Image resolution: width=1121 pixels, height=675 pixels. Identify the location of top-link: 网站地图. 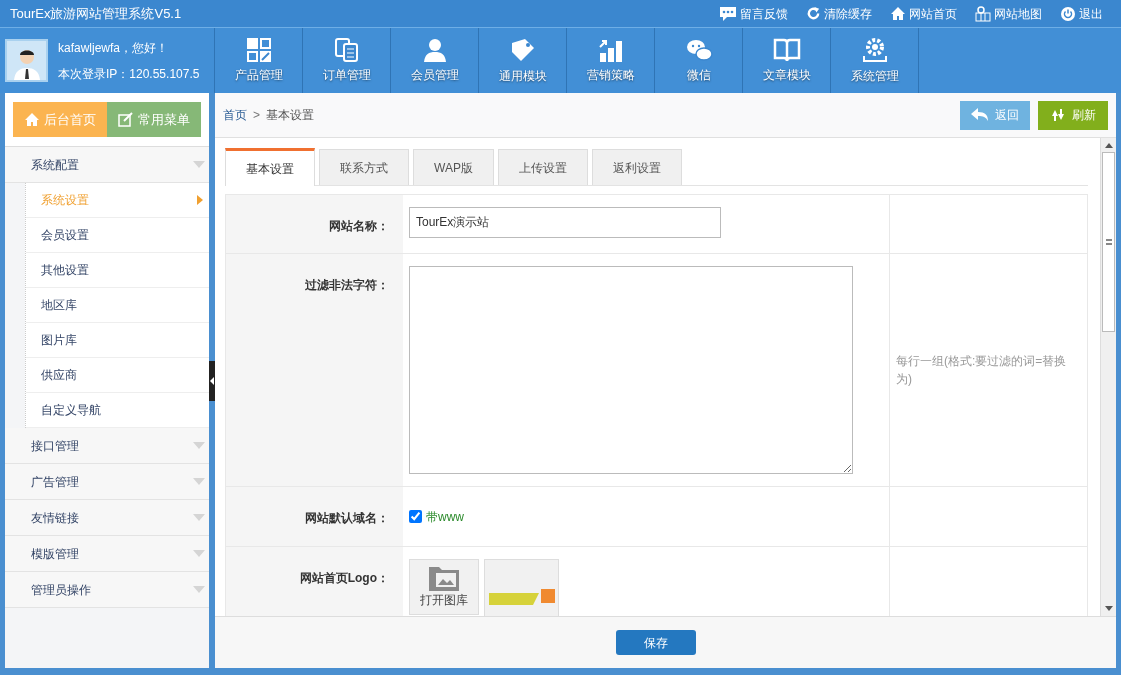
(1008, 13).